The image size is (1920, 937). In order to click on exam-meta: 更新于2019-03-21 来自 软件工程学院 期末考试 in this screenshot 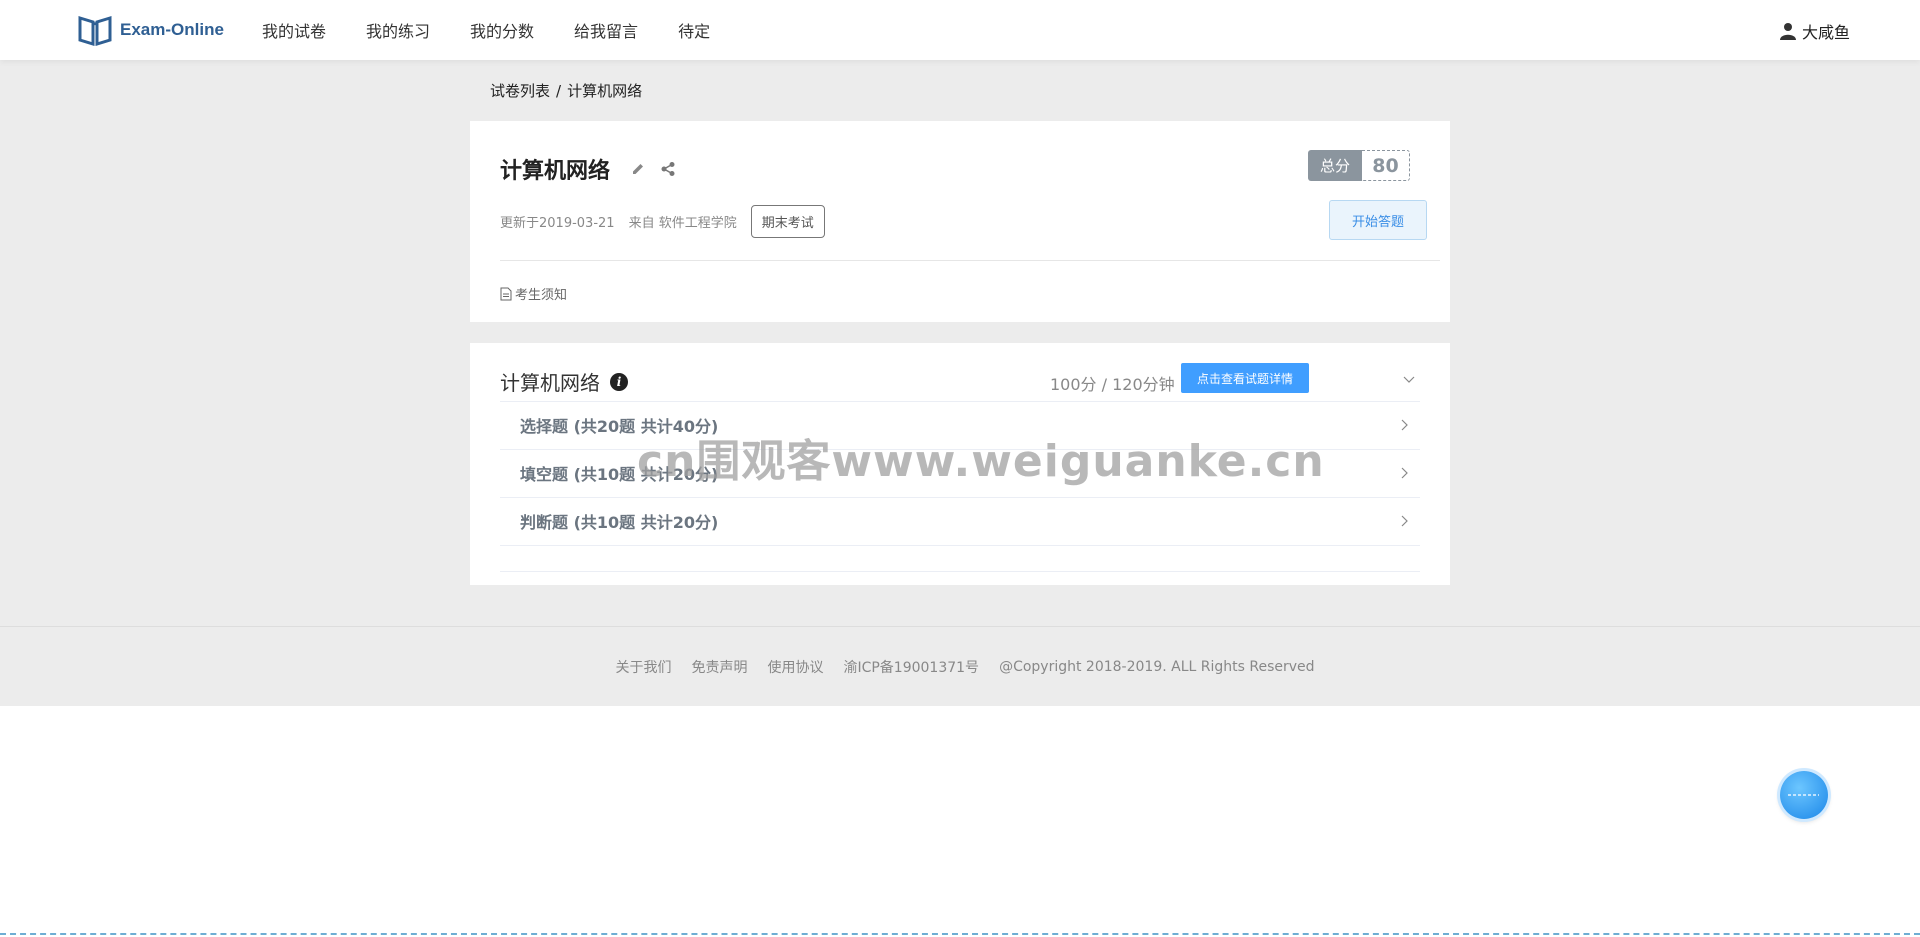, I will do `click(669, 221)`.